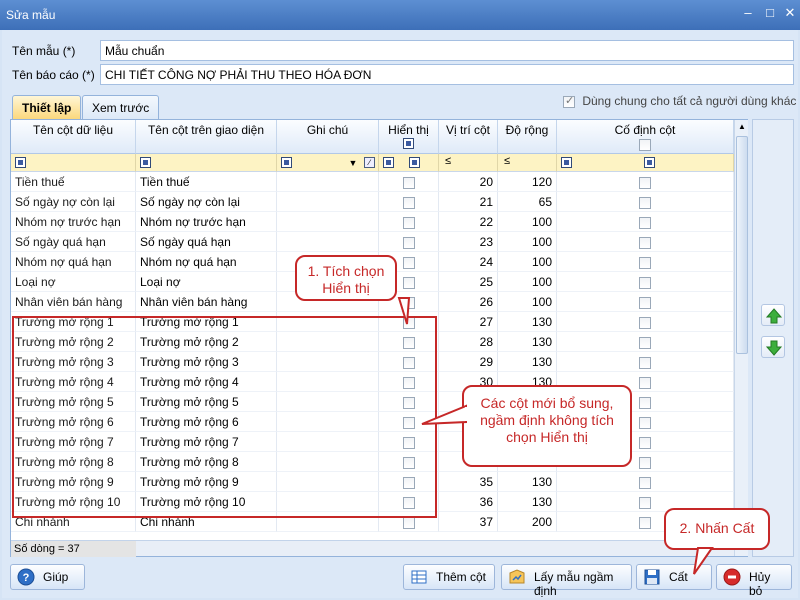 The height and width of the screenshot is (600, 800). I want to click on minimize-icon: –, so click(748, 14).